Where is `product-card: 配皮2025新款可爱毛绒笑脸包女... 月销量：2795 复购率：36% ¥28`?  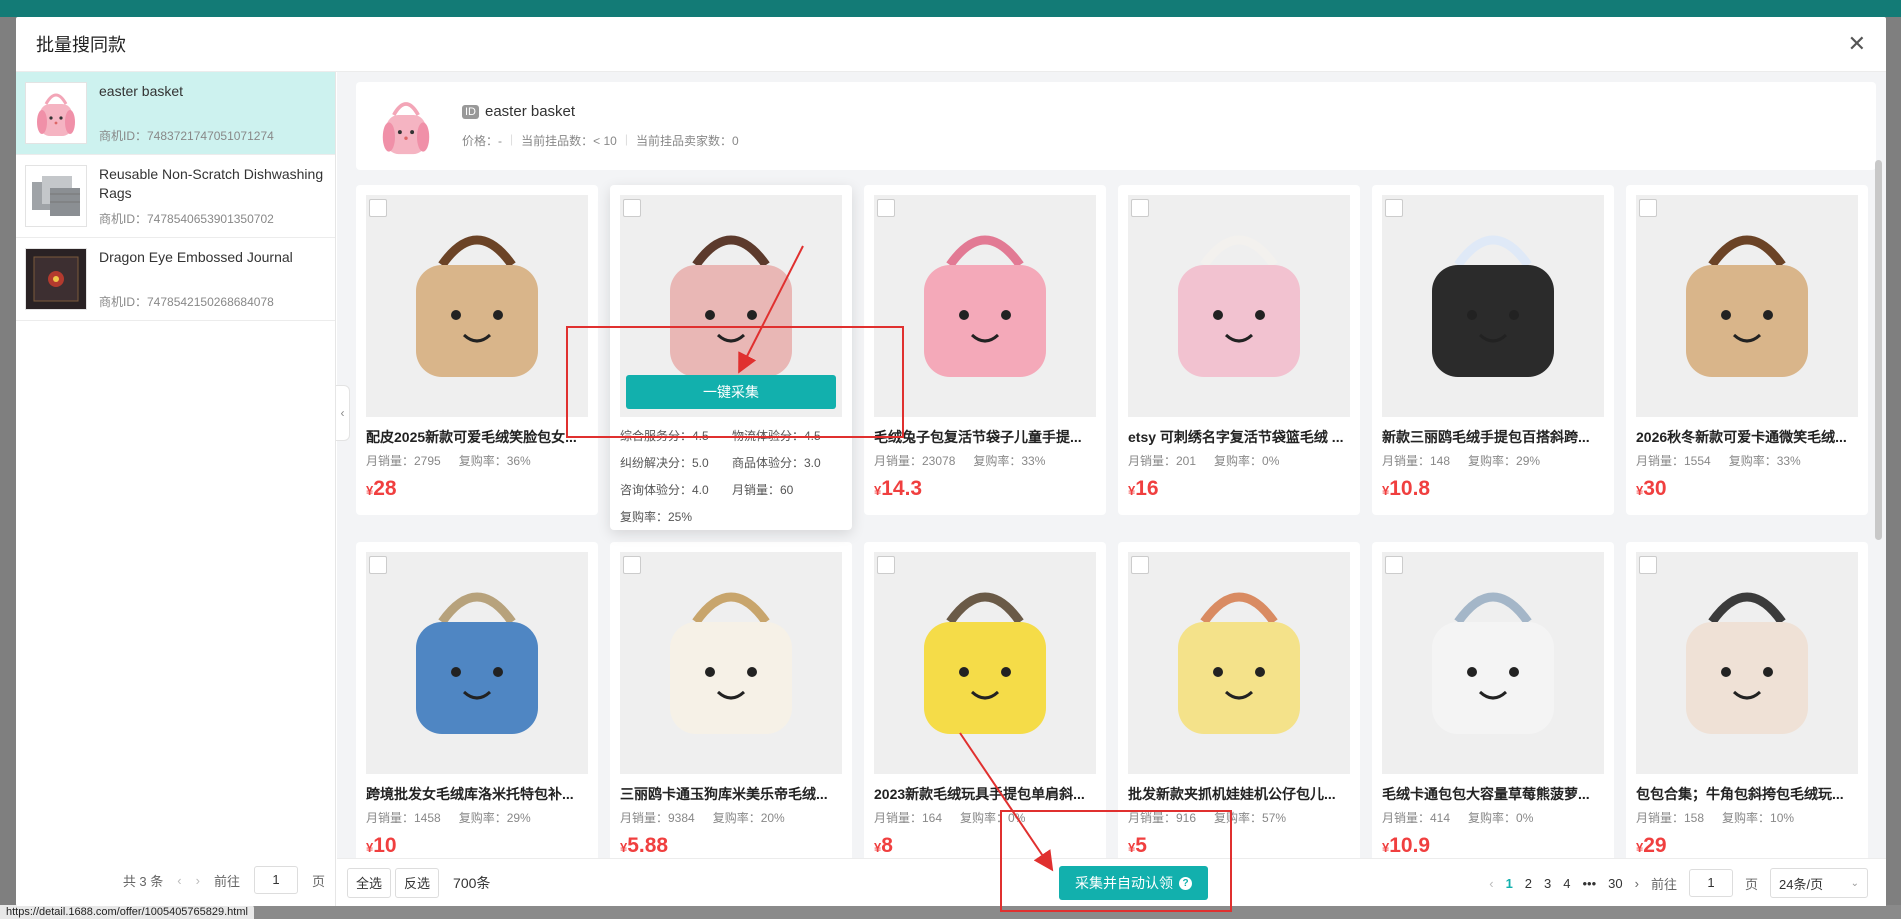 product-card: 配皮2025新款可爱毛绒笑脸包女... 月销量：2795 复购率：36% ¥28 is located at coordinates (477, 350).